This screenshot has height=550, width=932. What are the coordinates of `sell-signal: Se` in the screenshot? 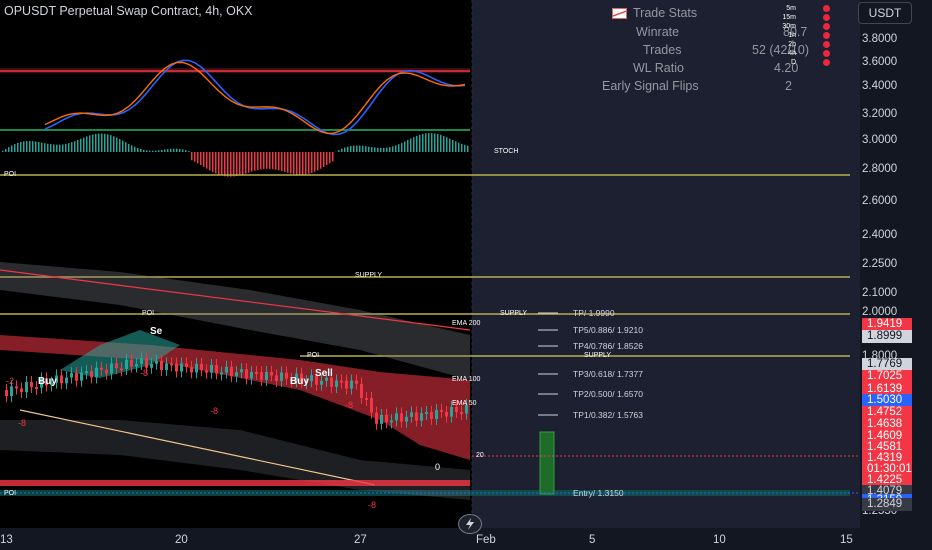 It's located at (156, 331).